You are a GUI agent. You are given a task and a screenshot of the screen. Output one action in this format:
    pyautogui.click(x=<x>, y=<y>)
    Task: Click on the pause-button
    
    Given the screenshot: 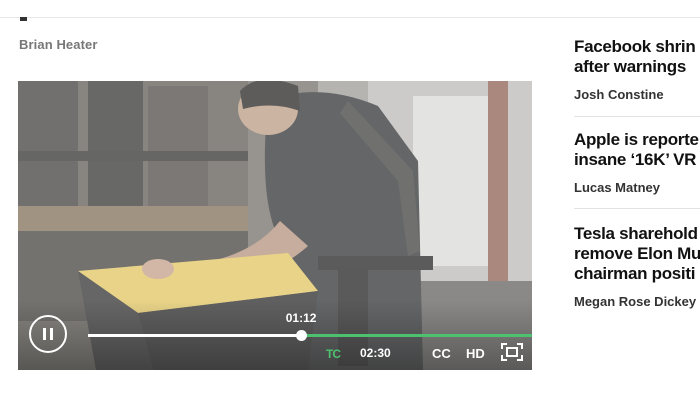 What is the action you would take?
    pyautogui.click(x=48, y=334)
    